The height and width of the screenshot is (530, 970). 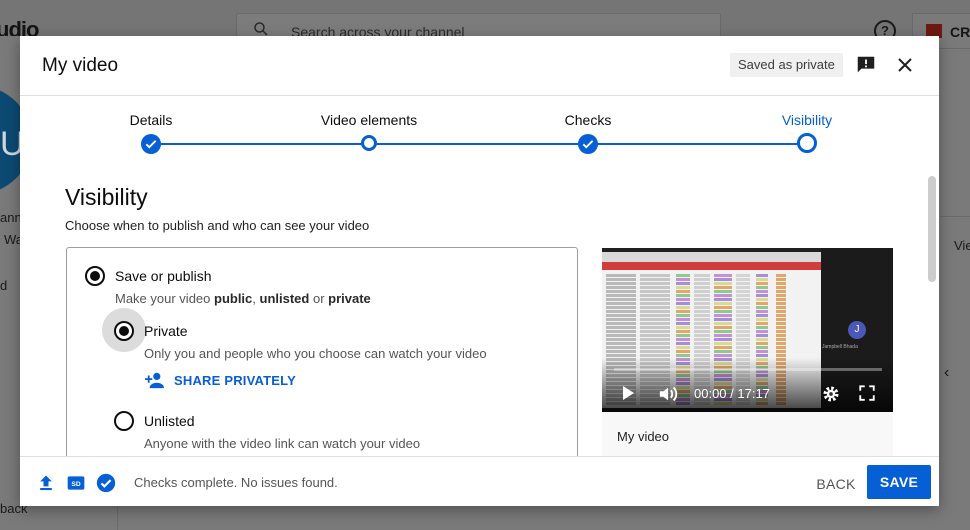 I want to click on video-progress-bar, so click(x=748, y=369).